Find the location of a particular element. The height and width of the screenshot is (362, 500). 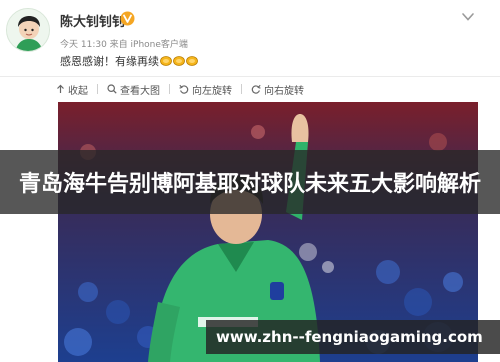

avatar-illustration is located at coordinates (28, 30).